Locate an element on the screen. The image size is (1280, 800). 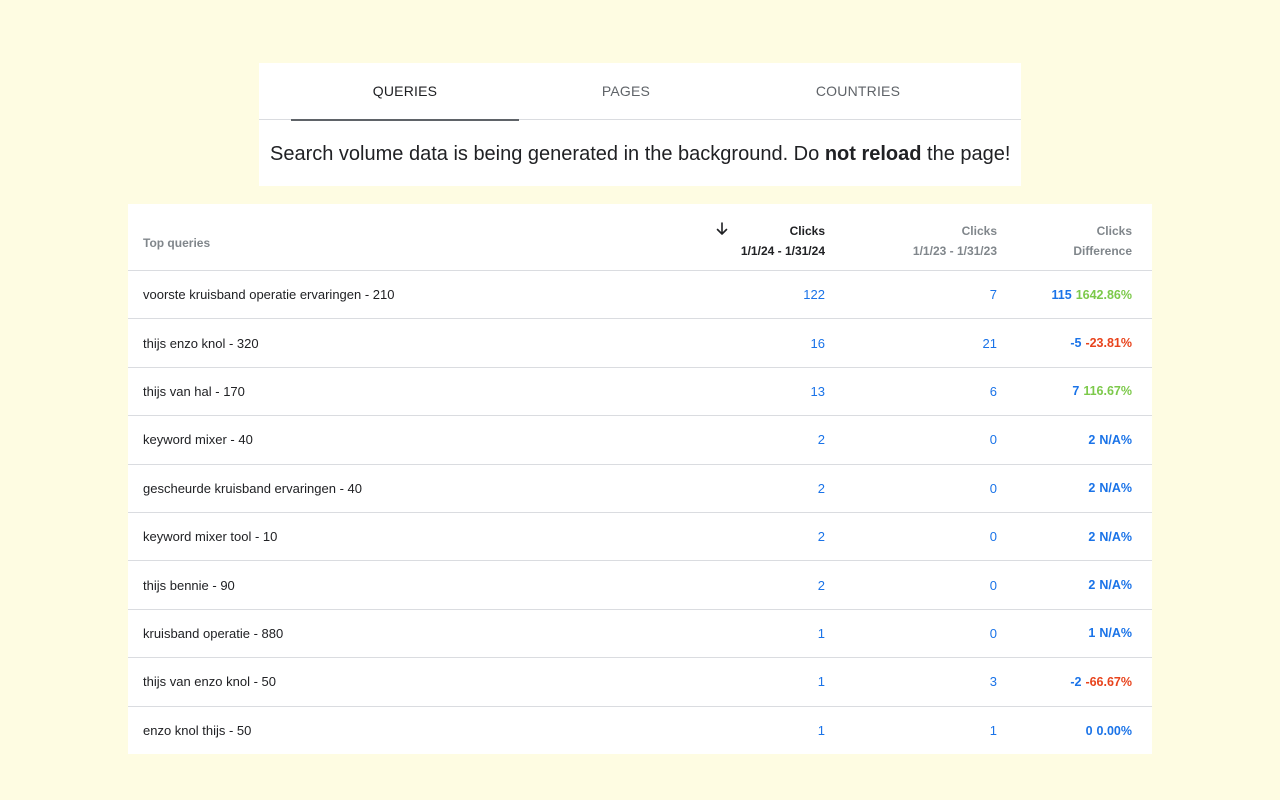
difference-percent: 0.00% is located at coordinates (1114, 730).